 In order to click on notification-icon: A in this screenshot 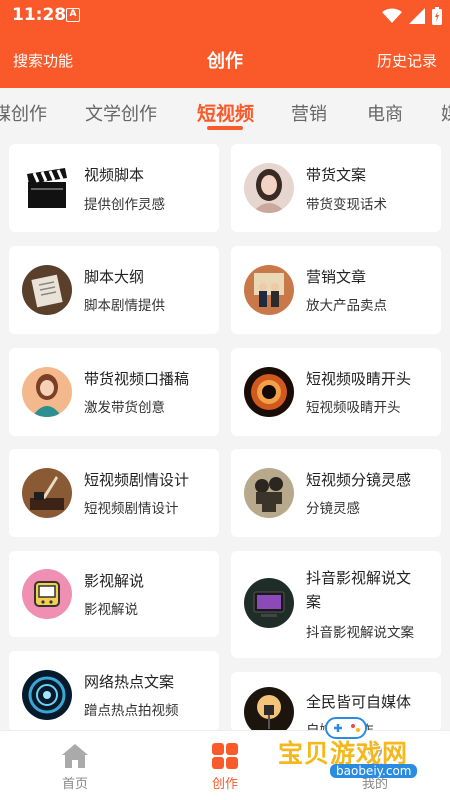, I will do `click(73, 15)`.